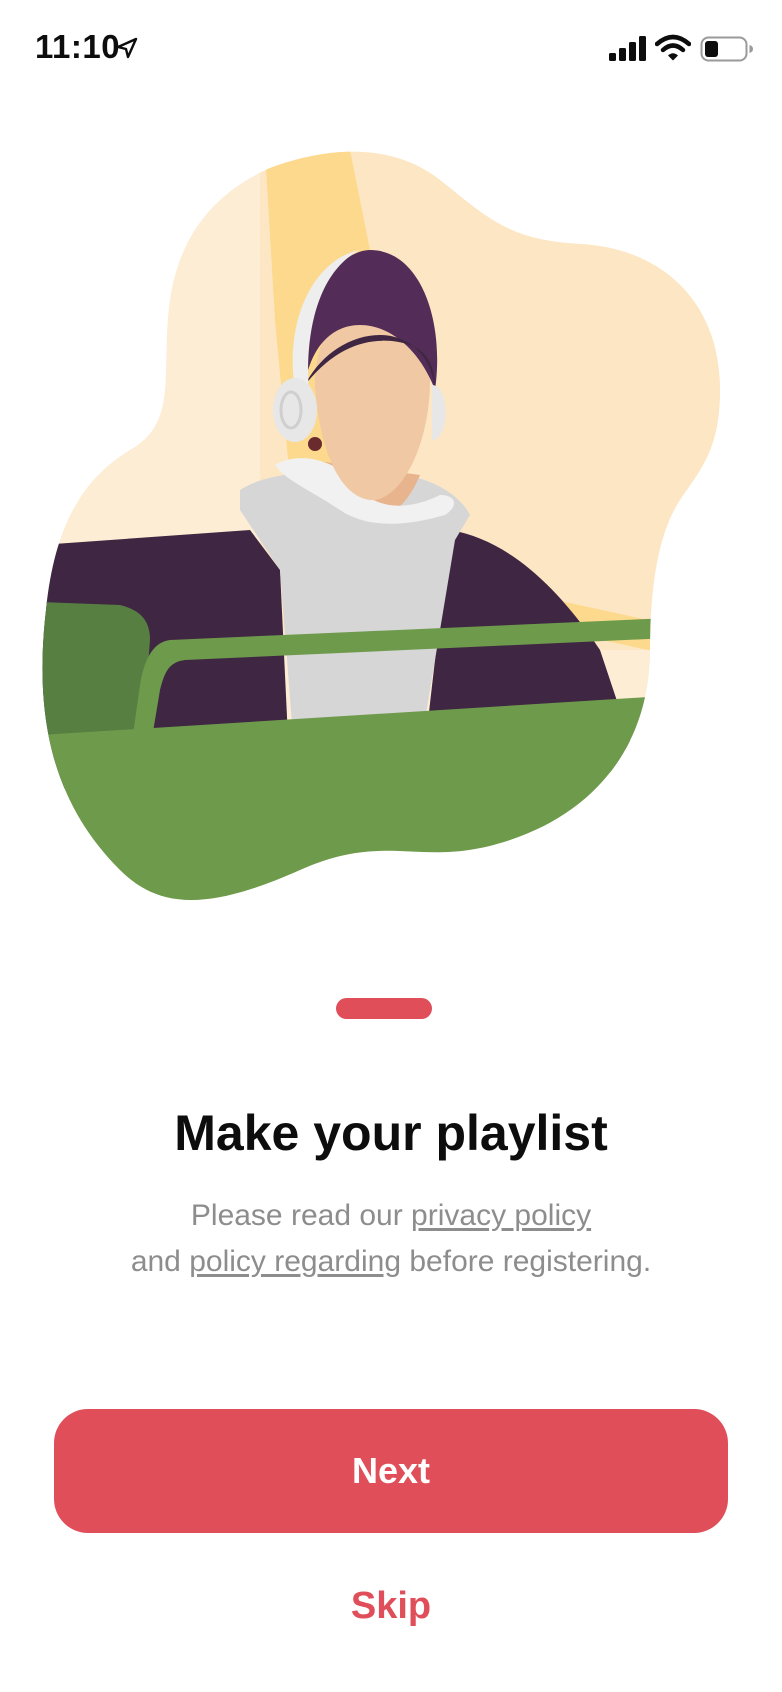 This screenshot has height=1692, width=782. Describe the element at coordinates (673, 47) in the screenshot. I see `wifi-icon` at that location.